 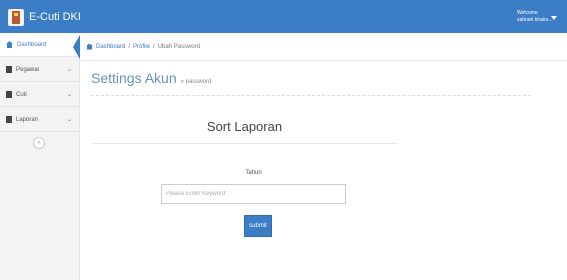 What do you see at coordinates (9, 119) in the screenshot?
I see `file-icon` at bounding box center [9, 119].